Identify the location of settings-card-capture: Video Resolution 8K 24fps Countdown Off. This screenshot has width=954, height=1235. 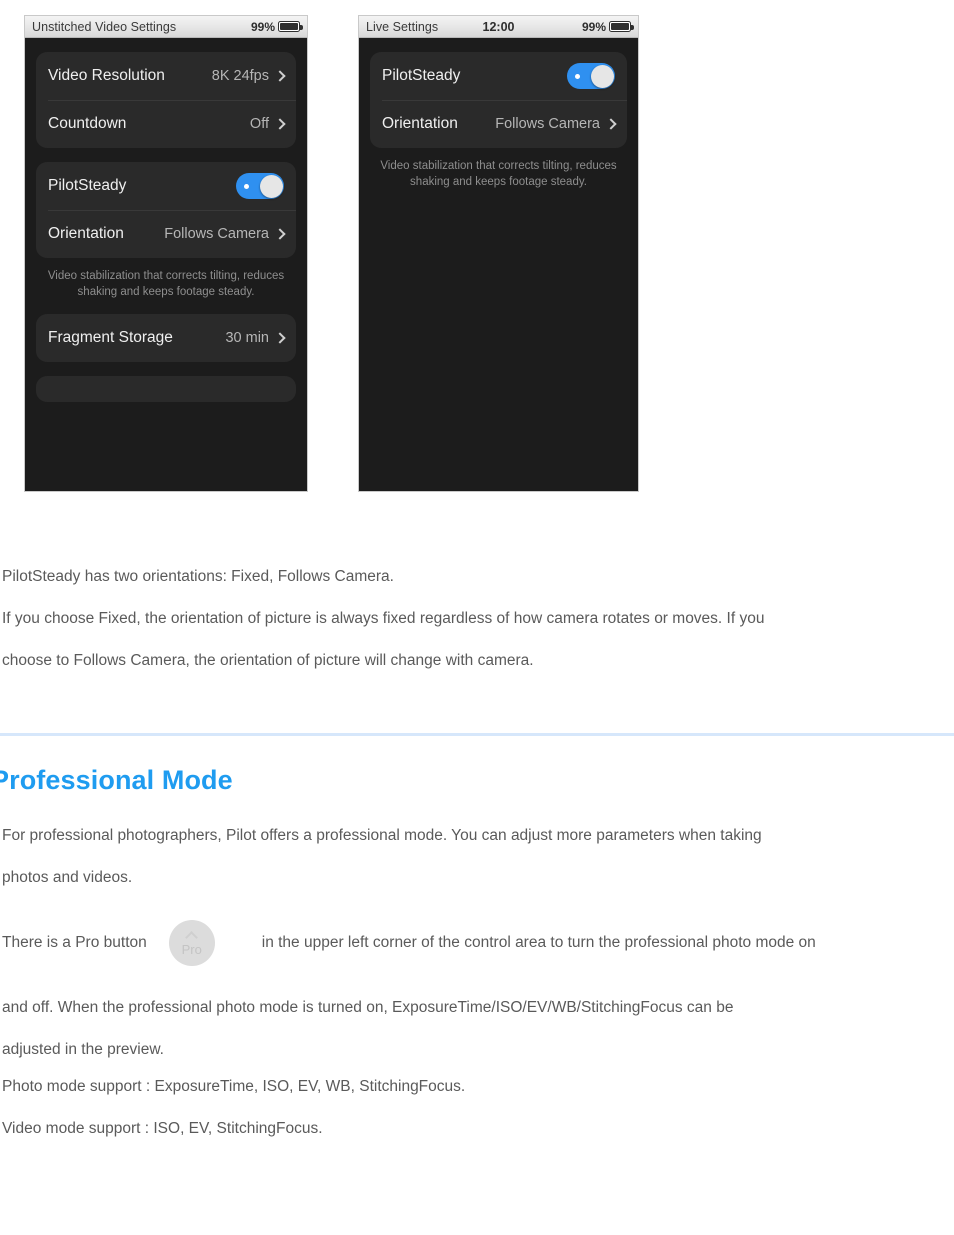
(166, 100).